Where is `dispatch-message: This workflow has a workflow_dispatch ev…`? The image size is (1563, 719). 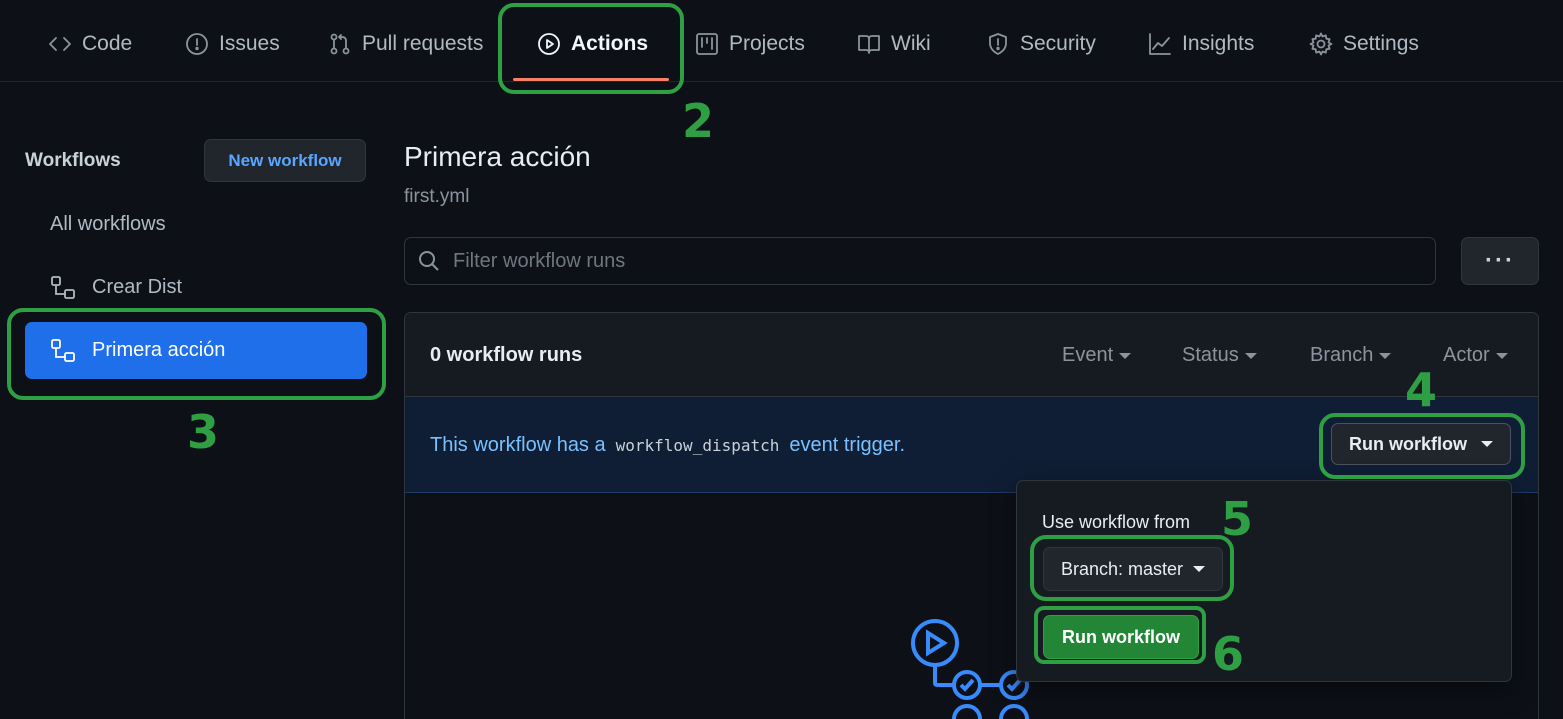
dispatch-message: This workflow has a workflow_dispatch ev… is located at coordinates (667, 445).